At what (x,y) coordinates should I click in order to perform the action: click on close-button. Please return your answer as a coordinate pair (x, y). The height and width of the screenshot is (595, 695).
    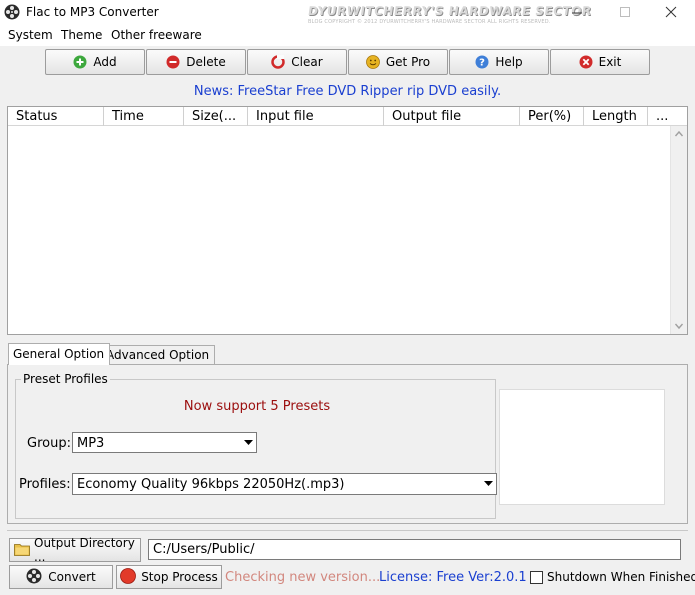
    Looking at the image, I should click on (671, 12).